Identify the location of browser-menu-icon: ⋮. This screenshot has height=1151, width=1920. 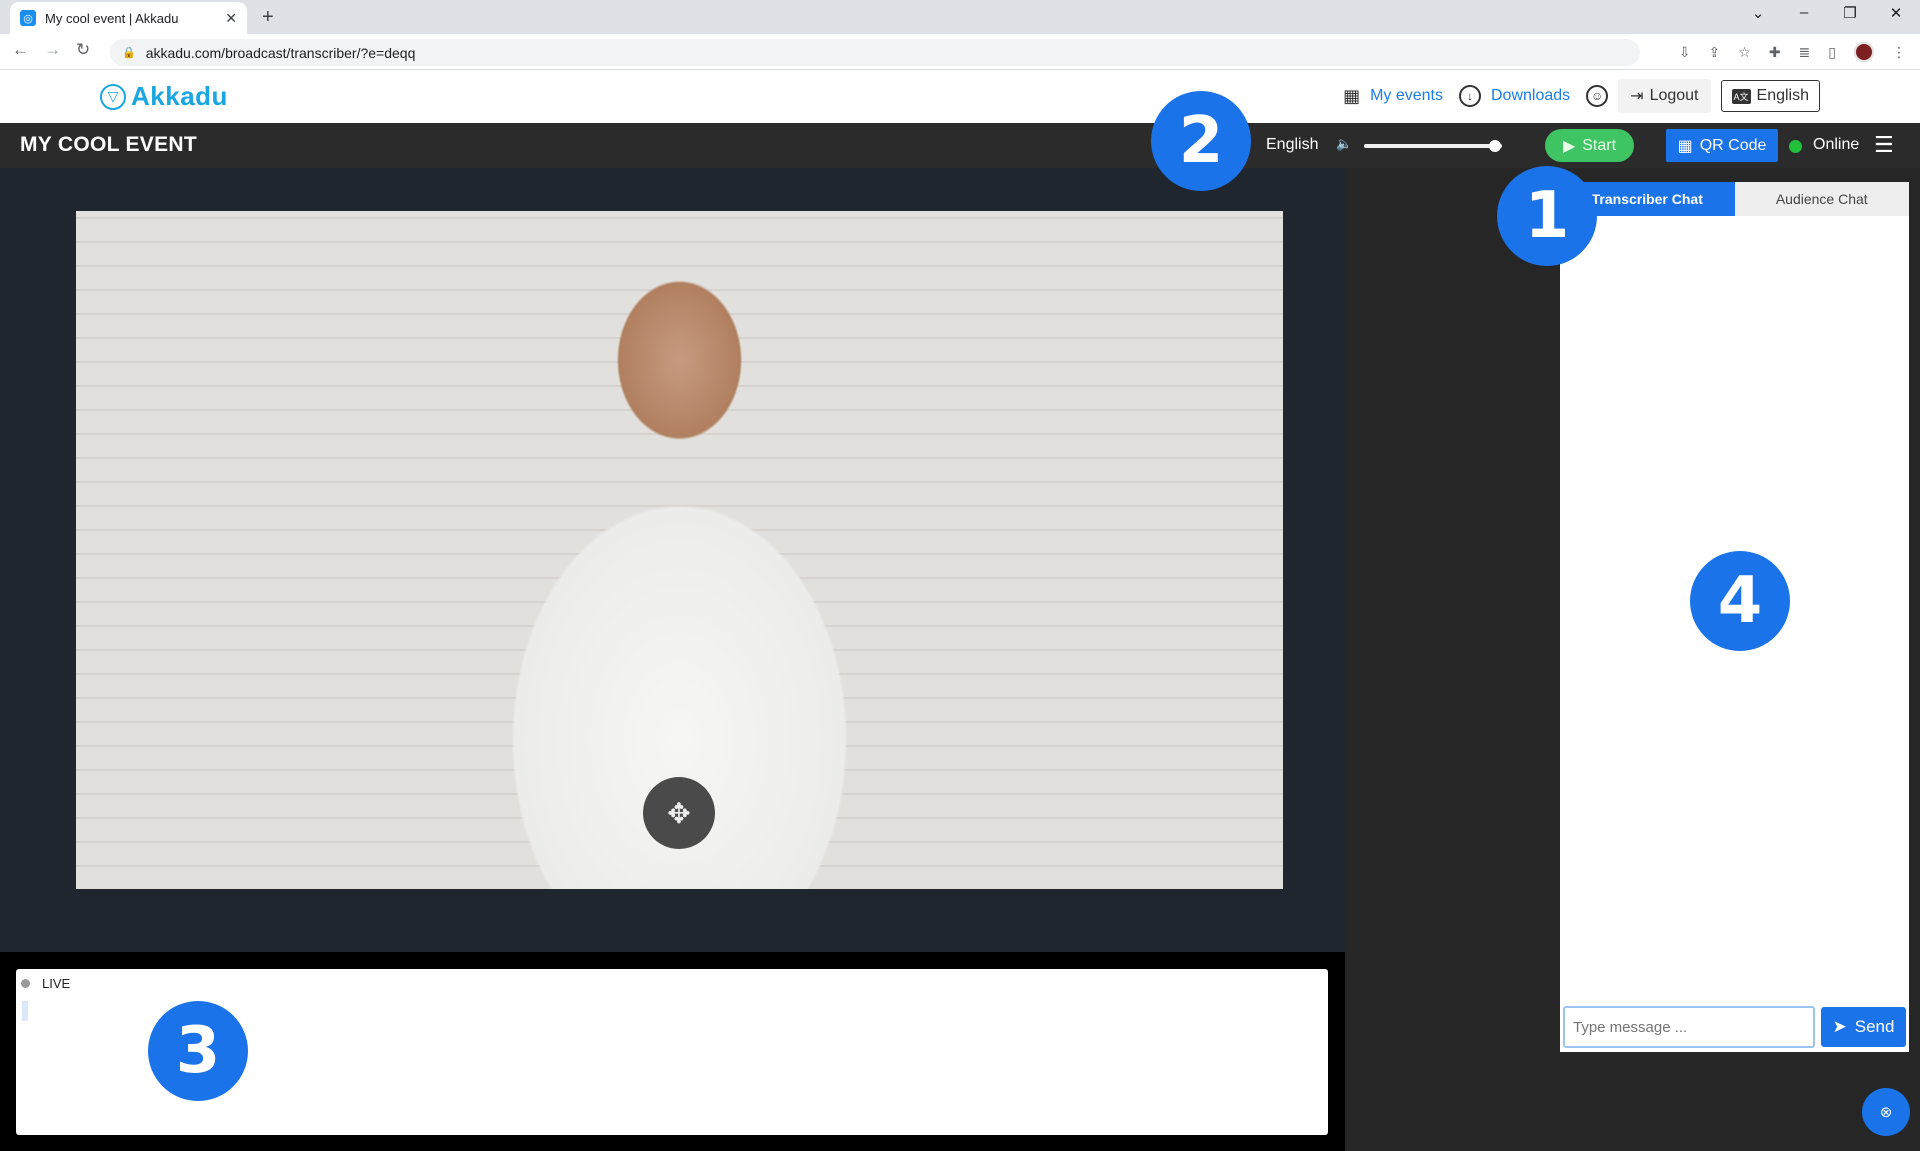
(1899, 52).